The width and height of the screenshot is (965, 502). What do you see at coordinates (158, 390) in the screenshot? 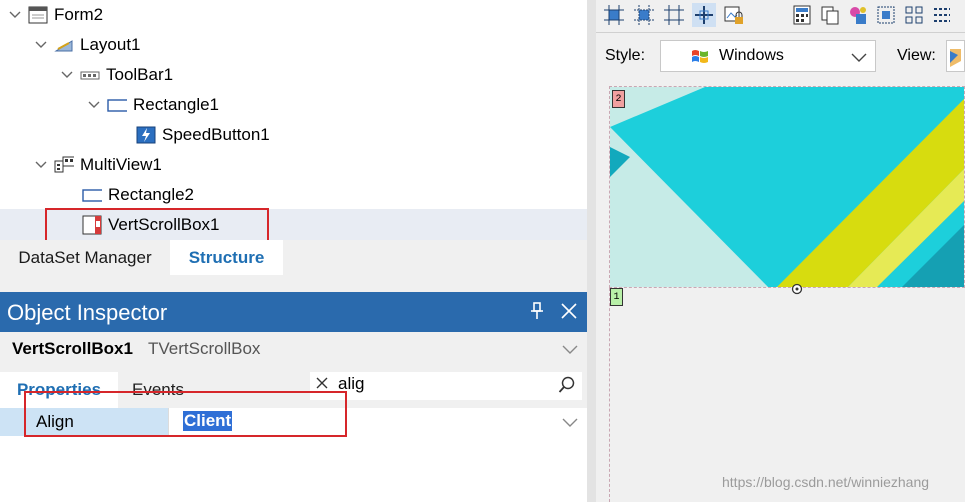
I see `tab-events: Events` at bounding box center [158, 390].